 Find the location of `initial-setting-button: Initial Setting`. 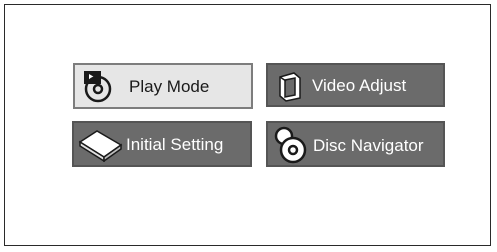

initial-setting-button: Initial Setting is located at coordinates (162, 144).